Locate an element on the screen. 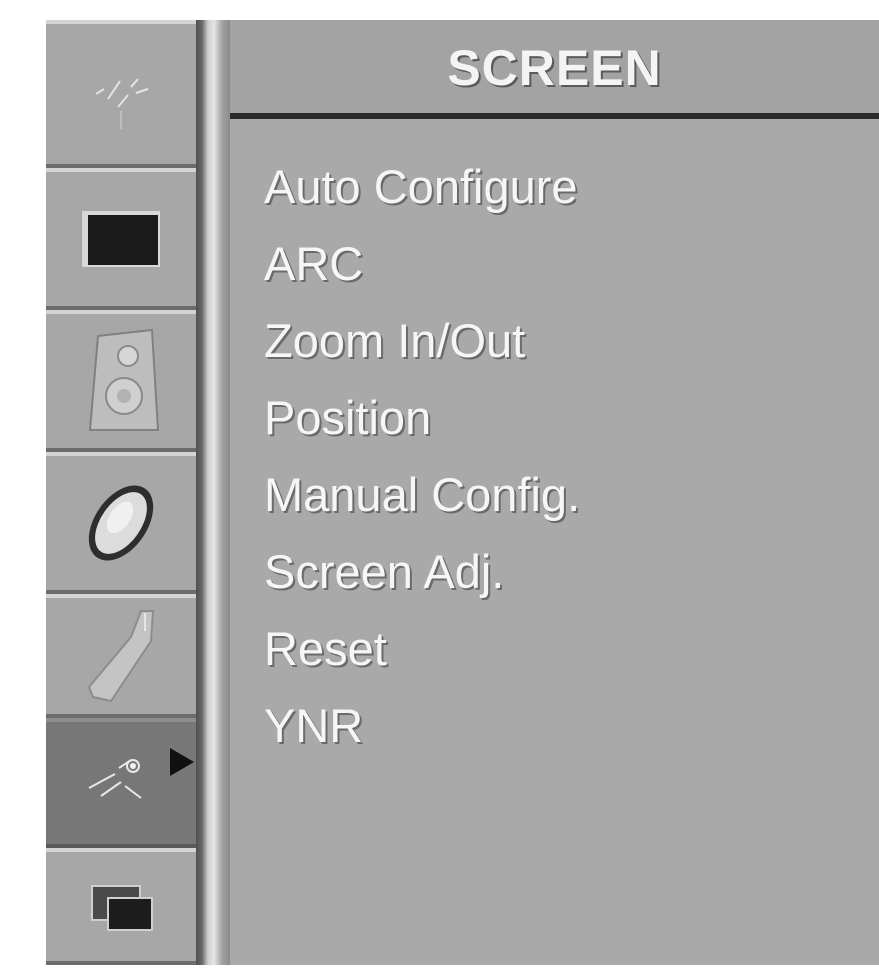  sidebar-item-option is located at coordinates (121, 656).